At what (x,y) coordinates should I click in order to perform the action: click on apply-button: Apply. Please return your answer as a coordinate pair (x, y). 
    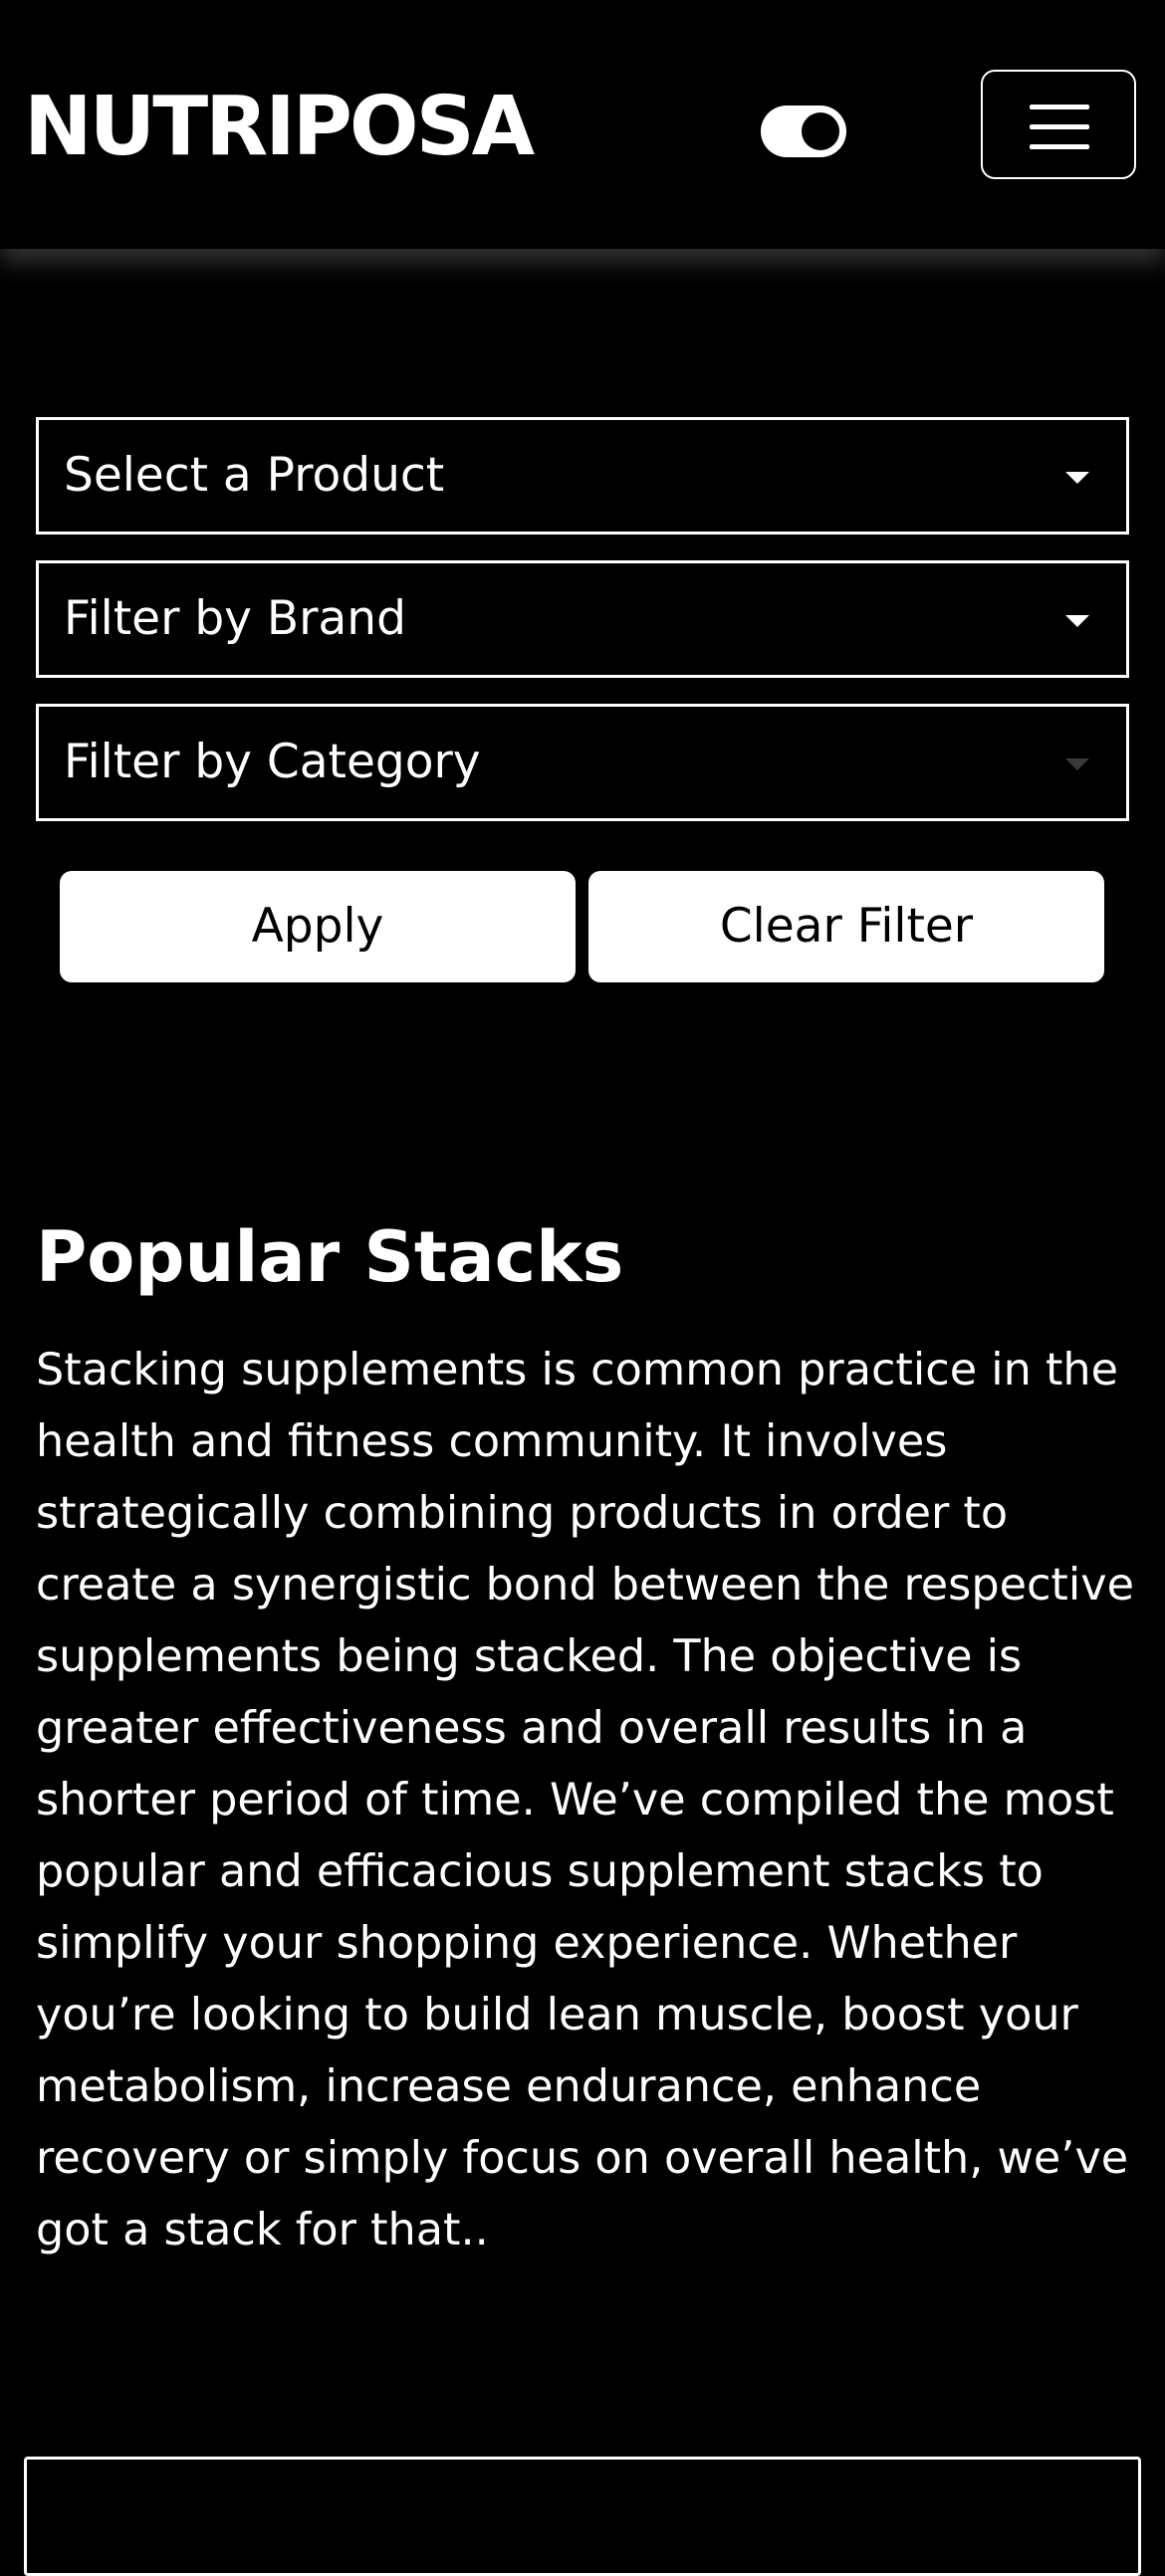
    Looking at the image, I should click on (318, 926).